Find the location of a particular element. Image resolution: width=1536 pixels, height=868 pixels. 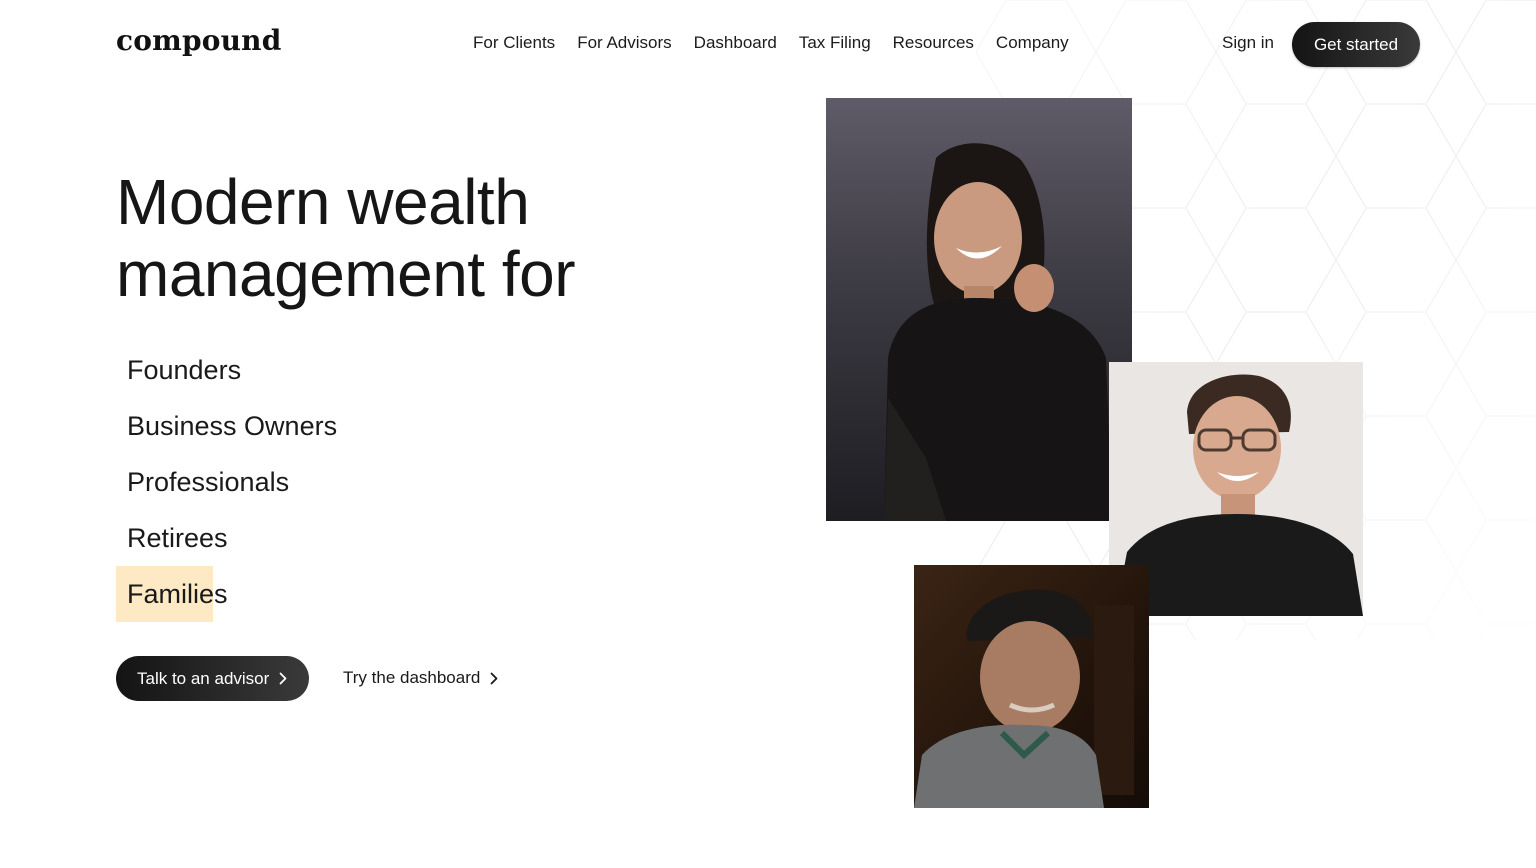

headline-line-2: management for is located at coordinates (346, 274).